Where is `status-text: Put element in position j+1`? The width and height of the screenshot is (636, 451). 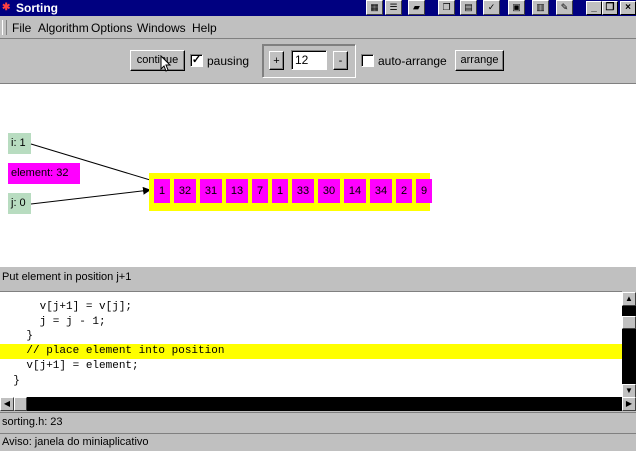
status-text: Put element in position j+1 is located at coordinates (67, 277).